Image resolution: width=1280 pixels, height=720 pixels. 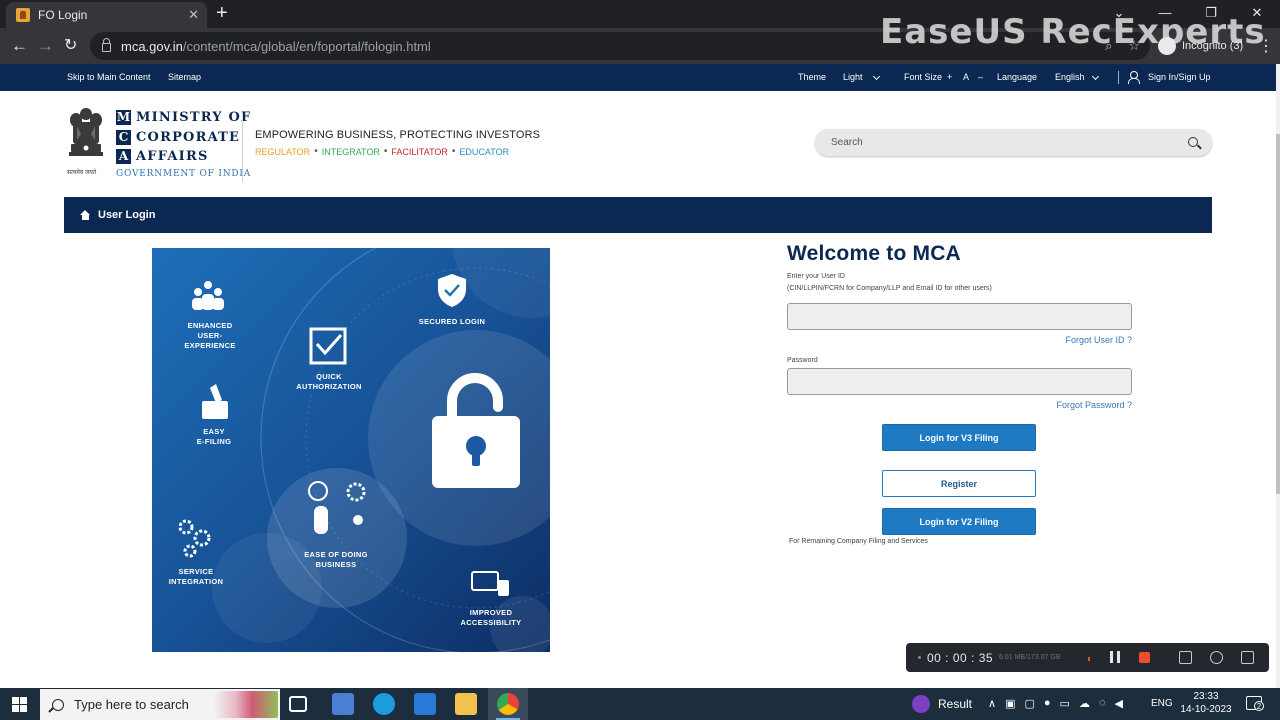 What do you see at coordinates (959, 381) in the screenshot?
I see `password-input` at bounding box center [959, 381].